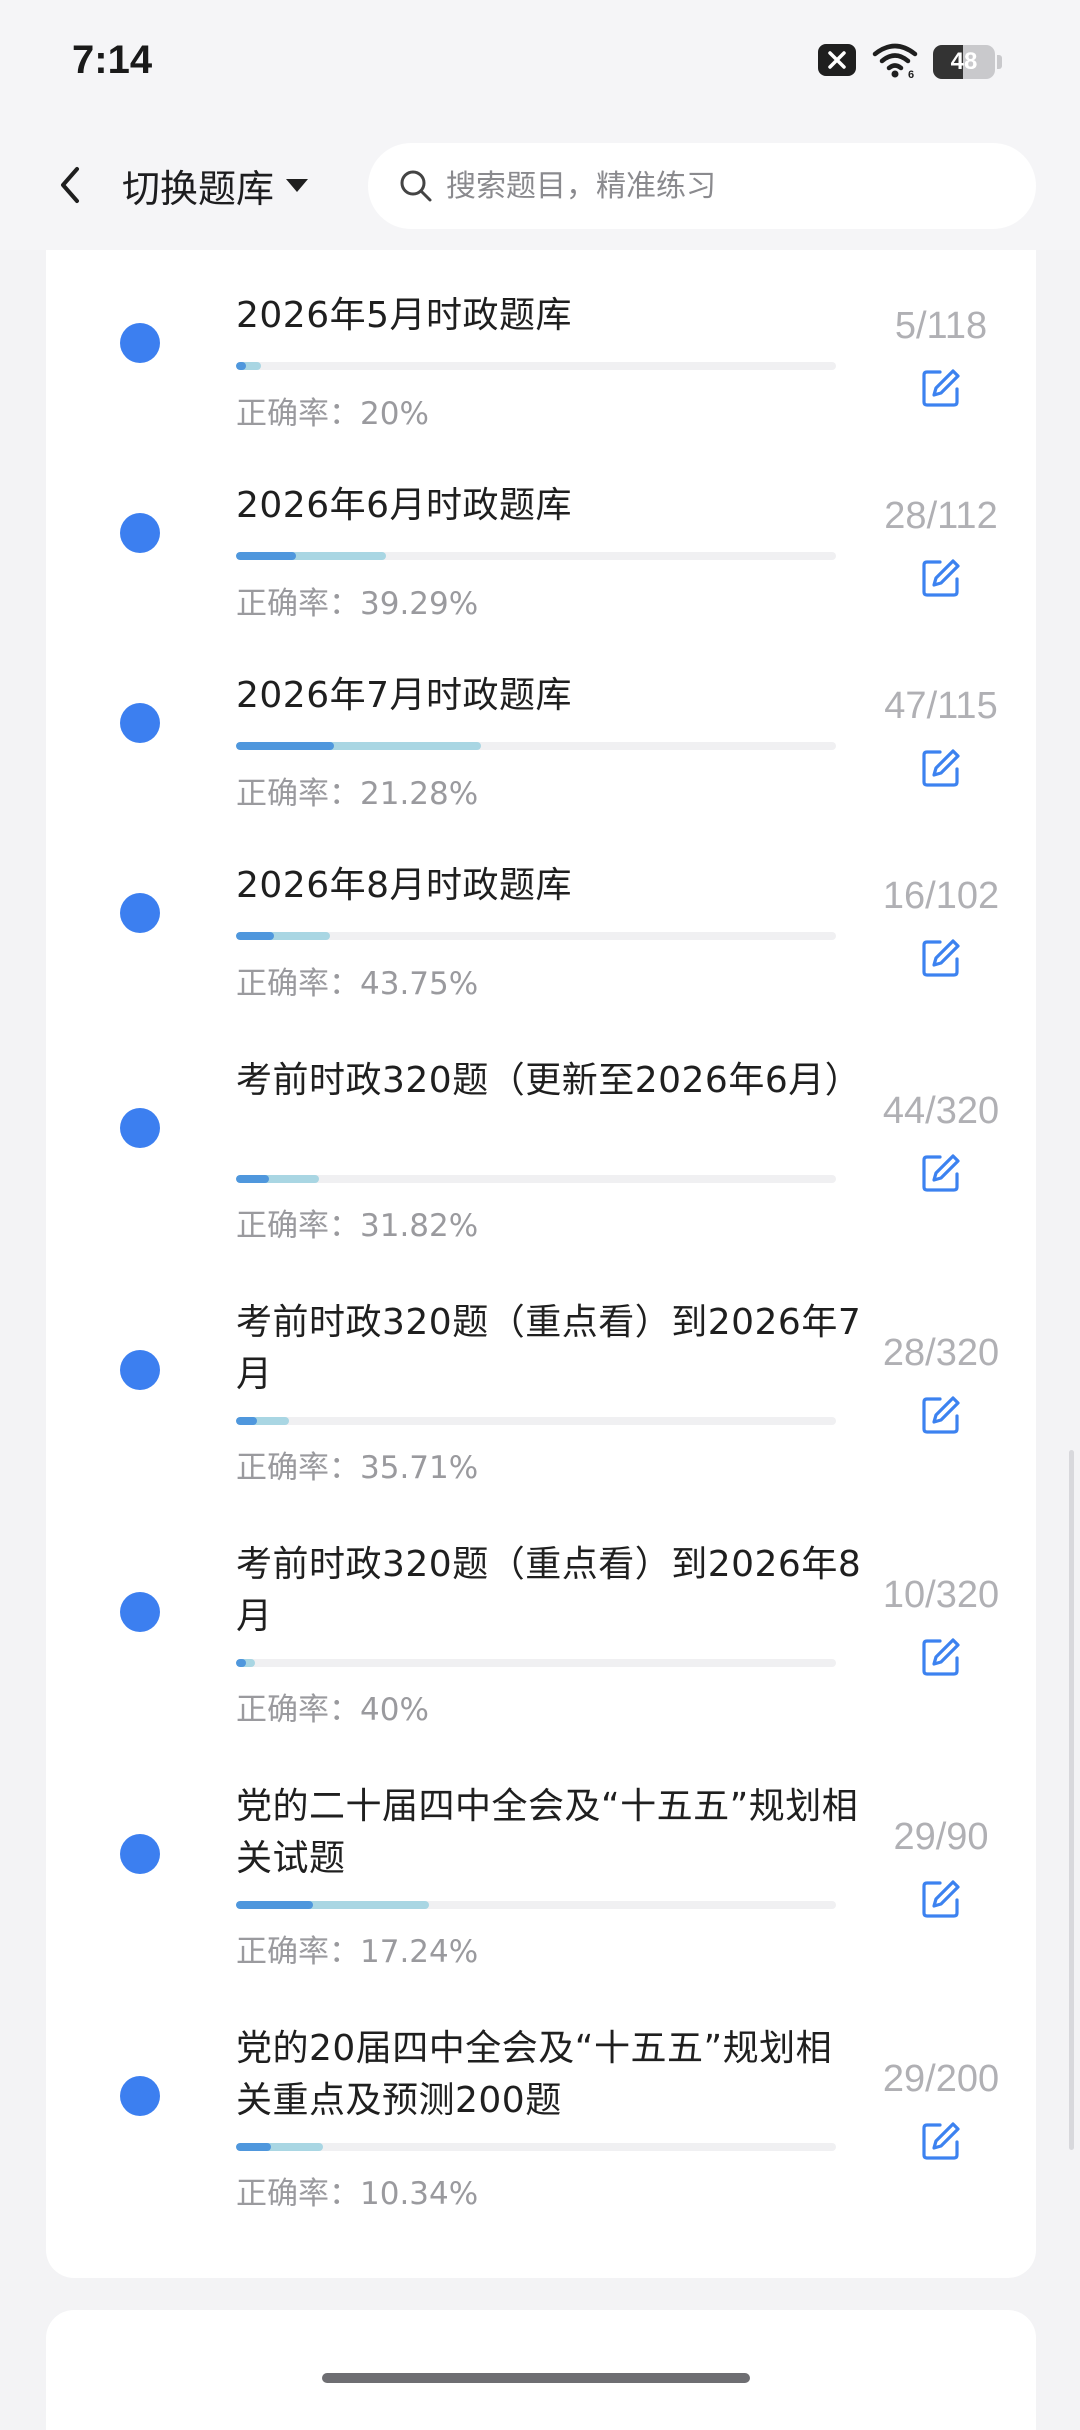  I want to click on battery-icon: 48, so click(964, 62).